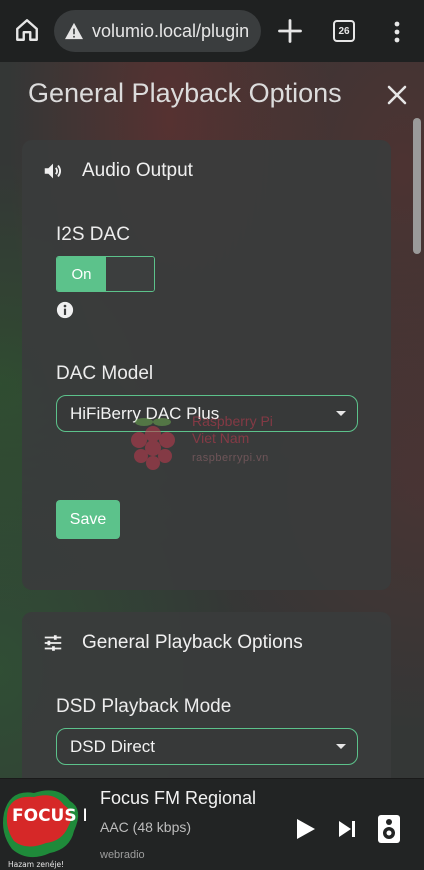  I want to click on dsd-playback-value: DSD Direct, so click(113, 746).